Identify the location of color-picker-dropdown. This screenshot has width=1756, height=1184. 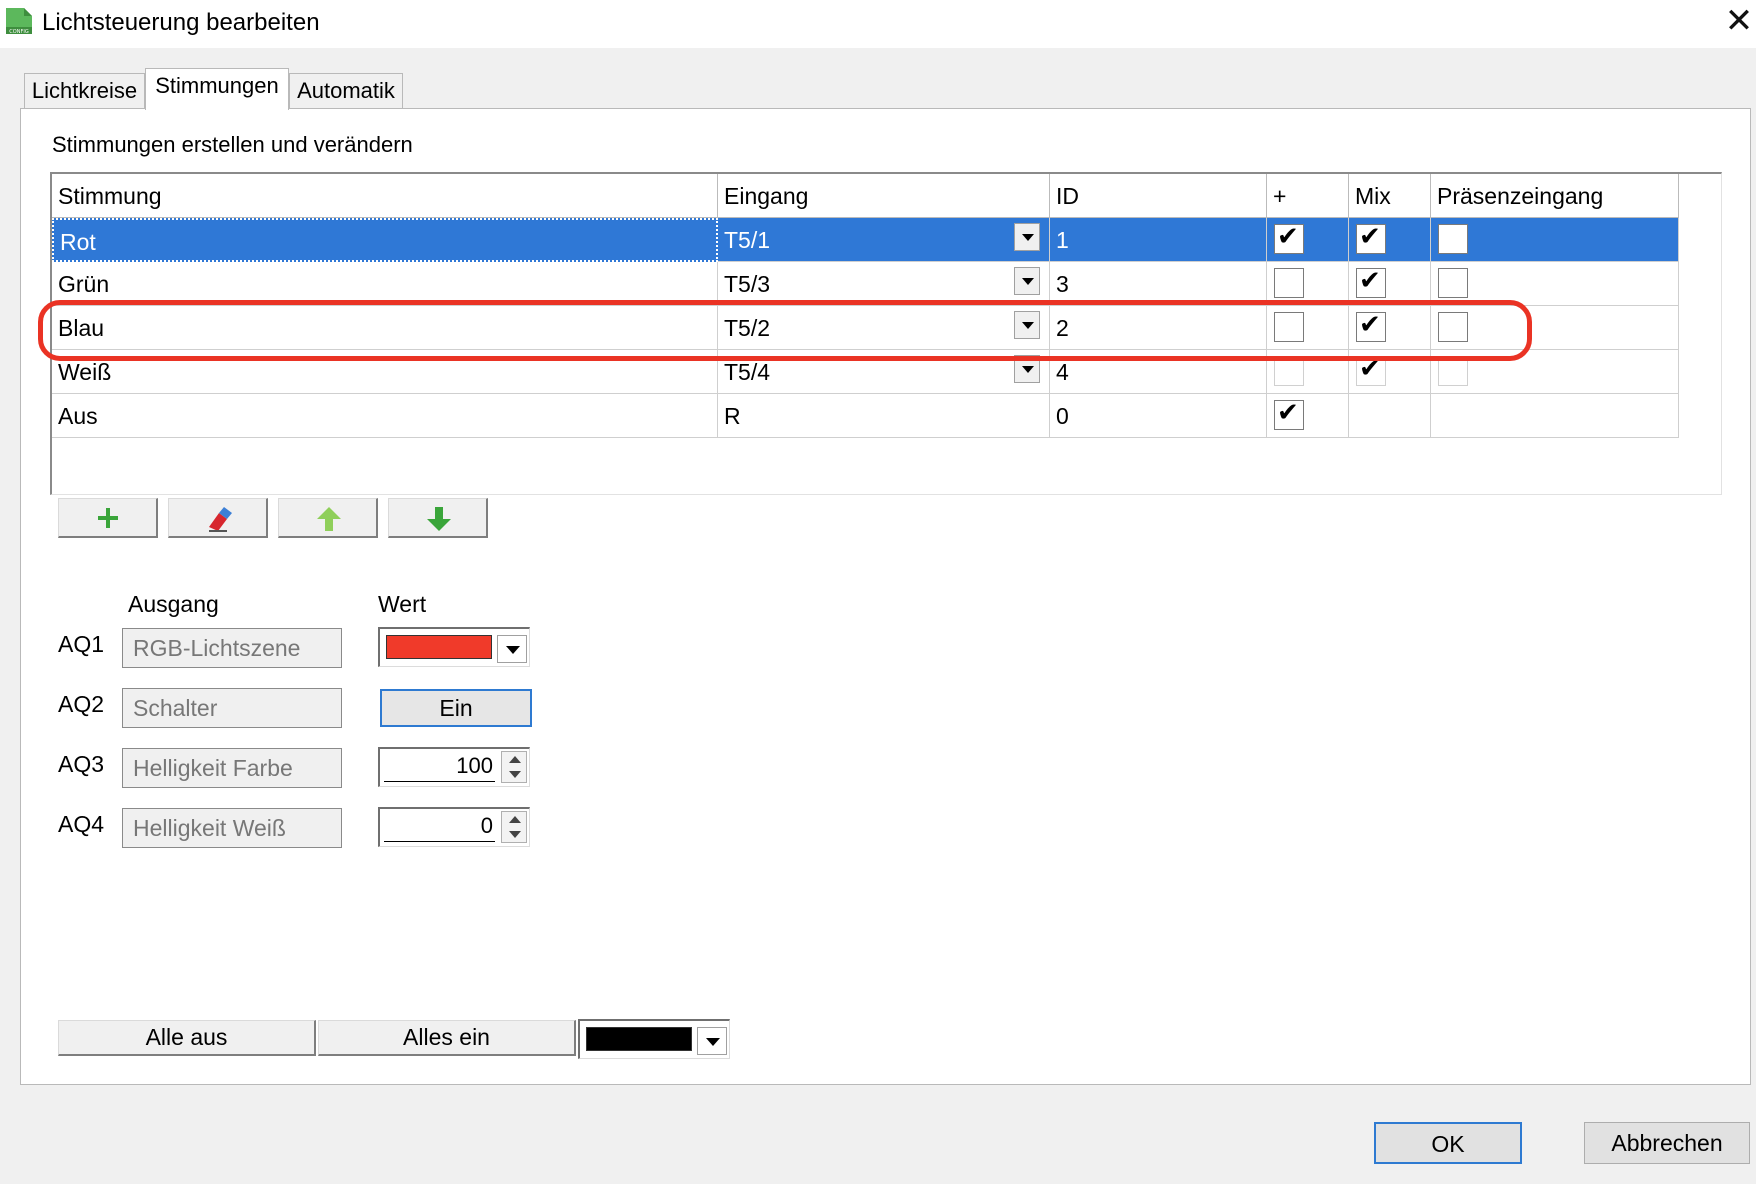
(454, 647).